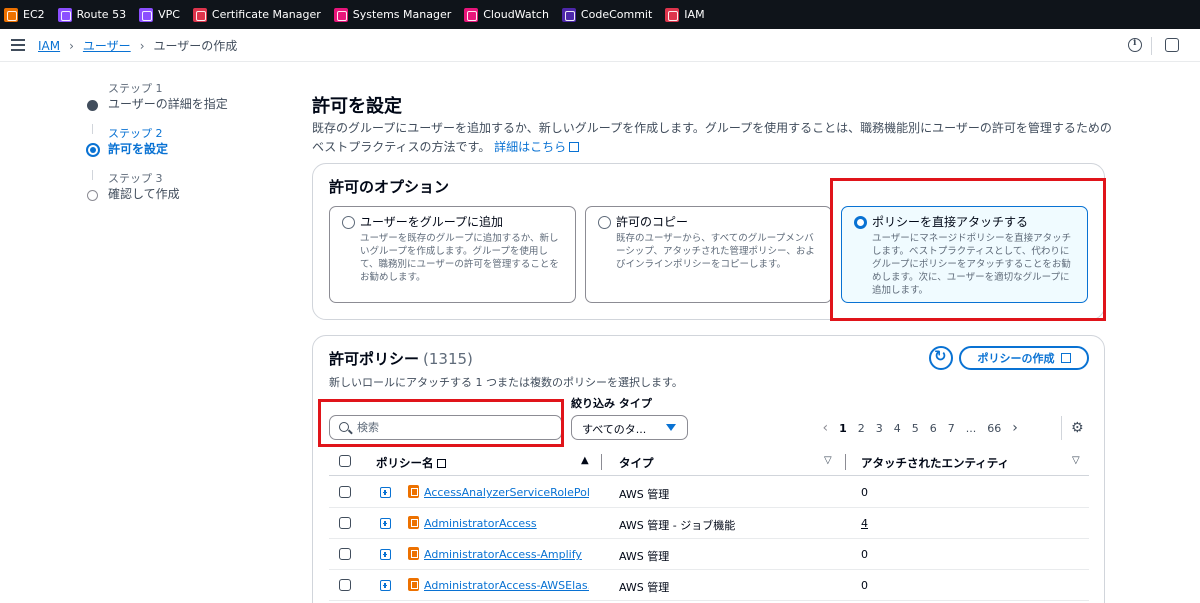 The width and height of the screenshot is (1200, 603). I want to click on sort-ascending-icon: ▲, so click(585, 460).